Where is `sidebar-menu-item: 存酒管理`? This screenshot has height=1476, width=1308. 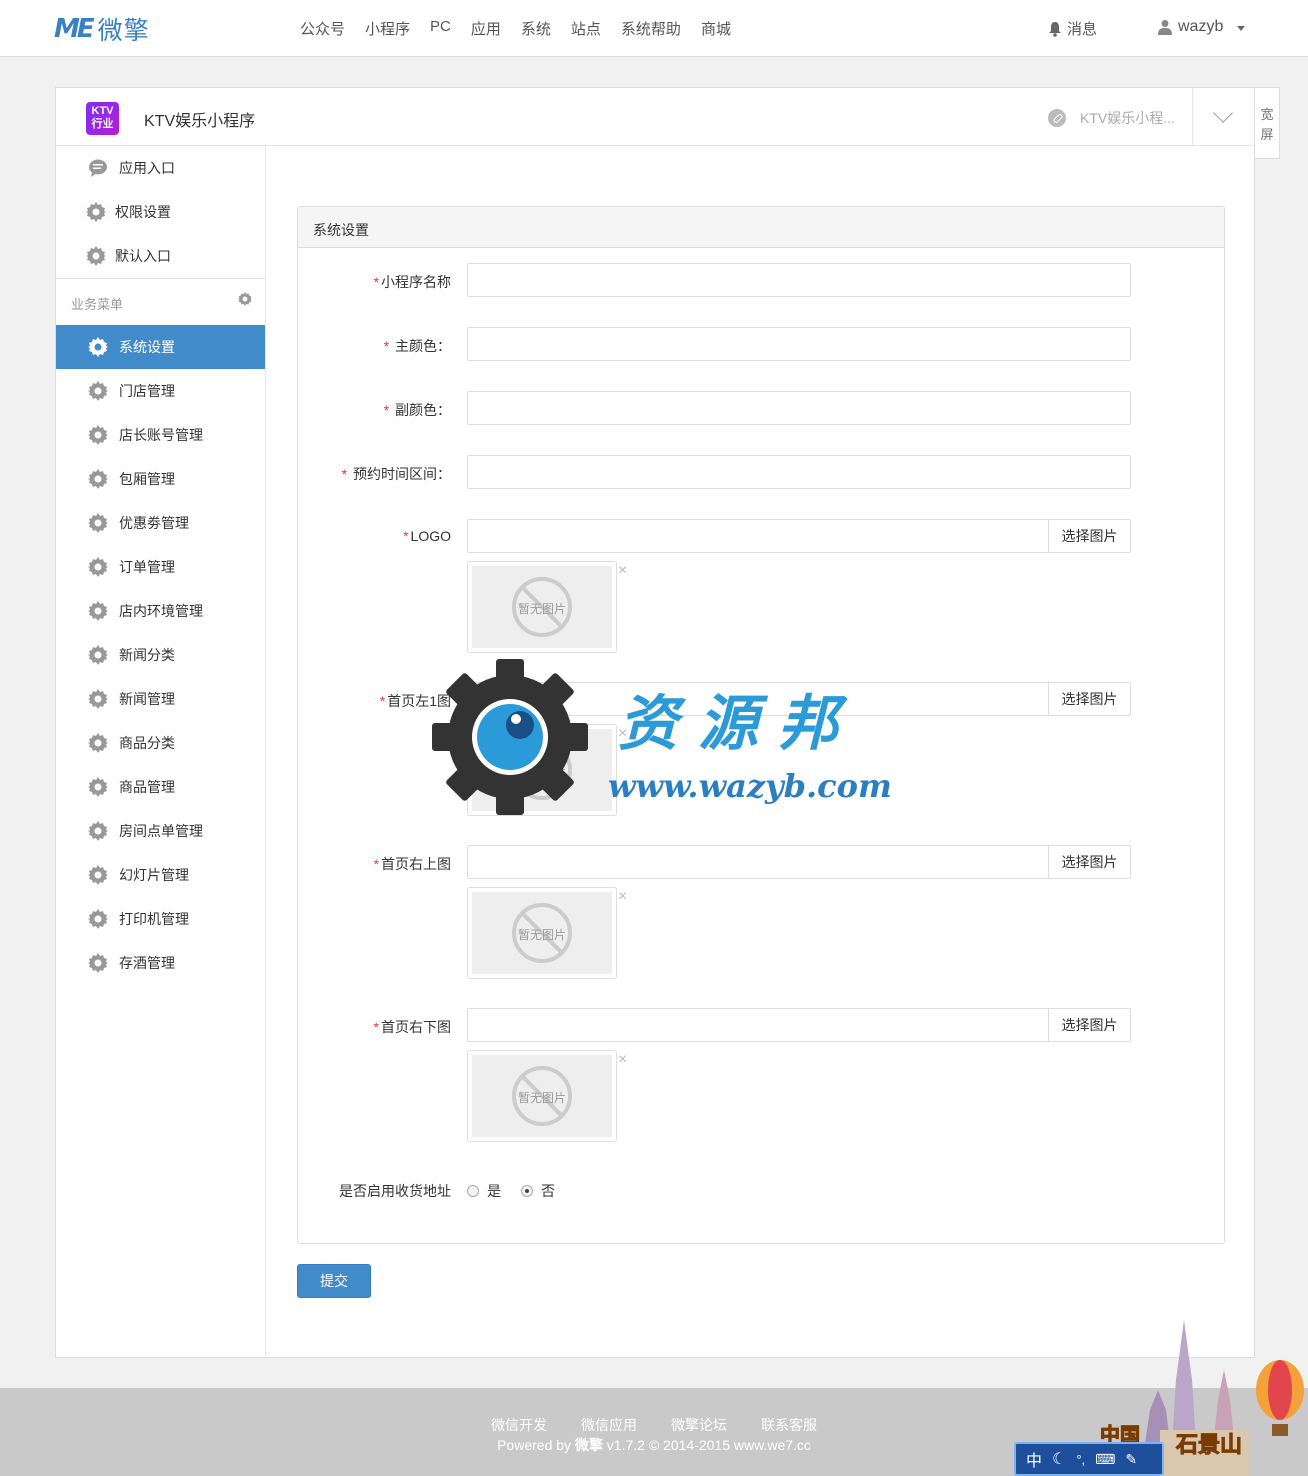 sidebar-menu-item: 存酒管理 is located at coordinates (160, 963).